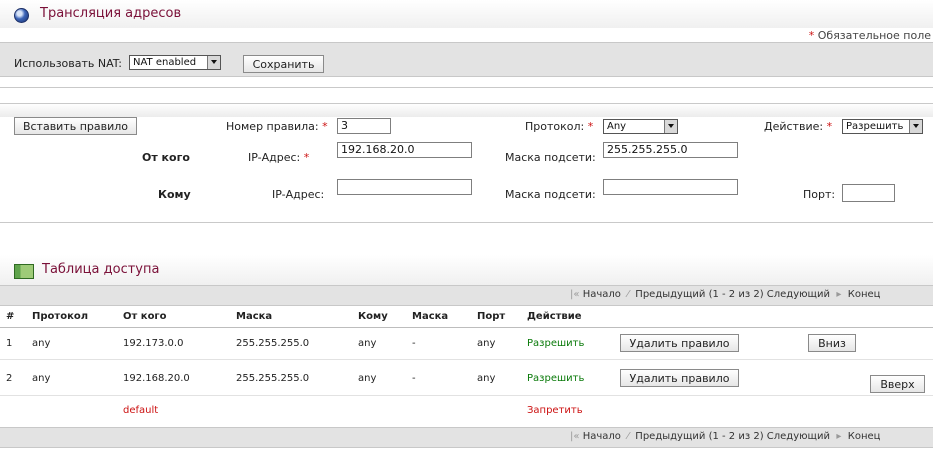 This screenshot has height=449, width=933. Describe the element at coordinates (364, 126) in the screenshot. I see `rule-number-input: 3` at that location.